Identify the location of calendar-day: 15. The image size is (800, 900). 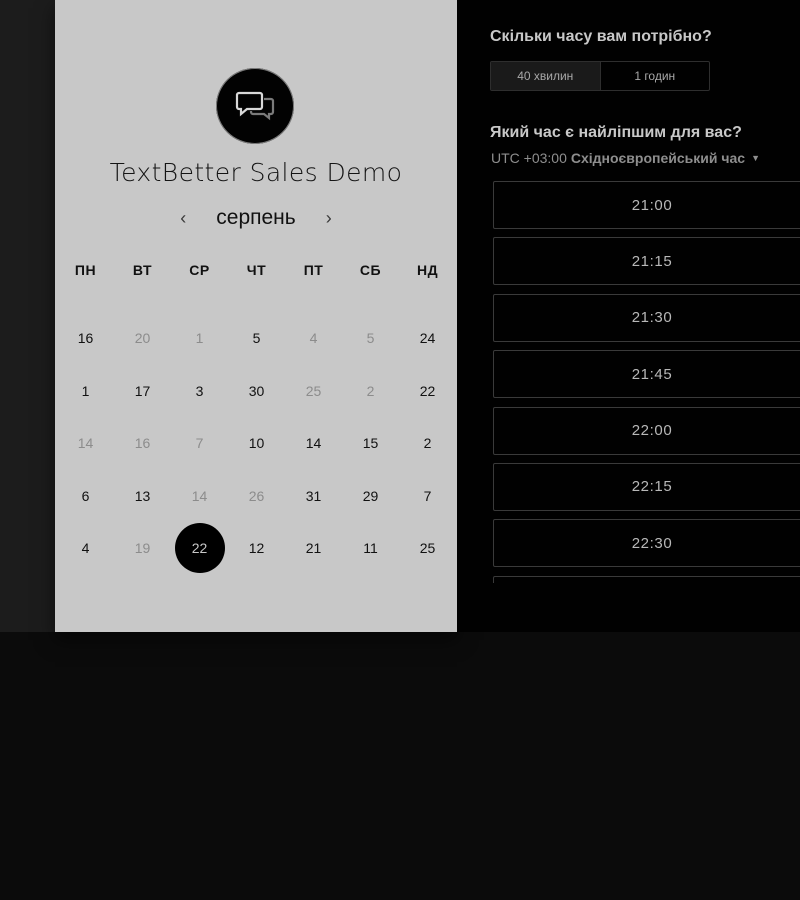
(370, 443).